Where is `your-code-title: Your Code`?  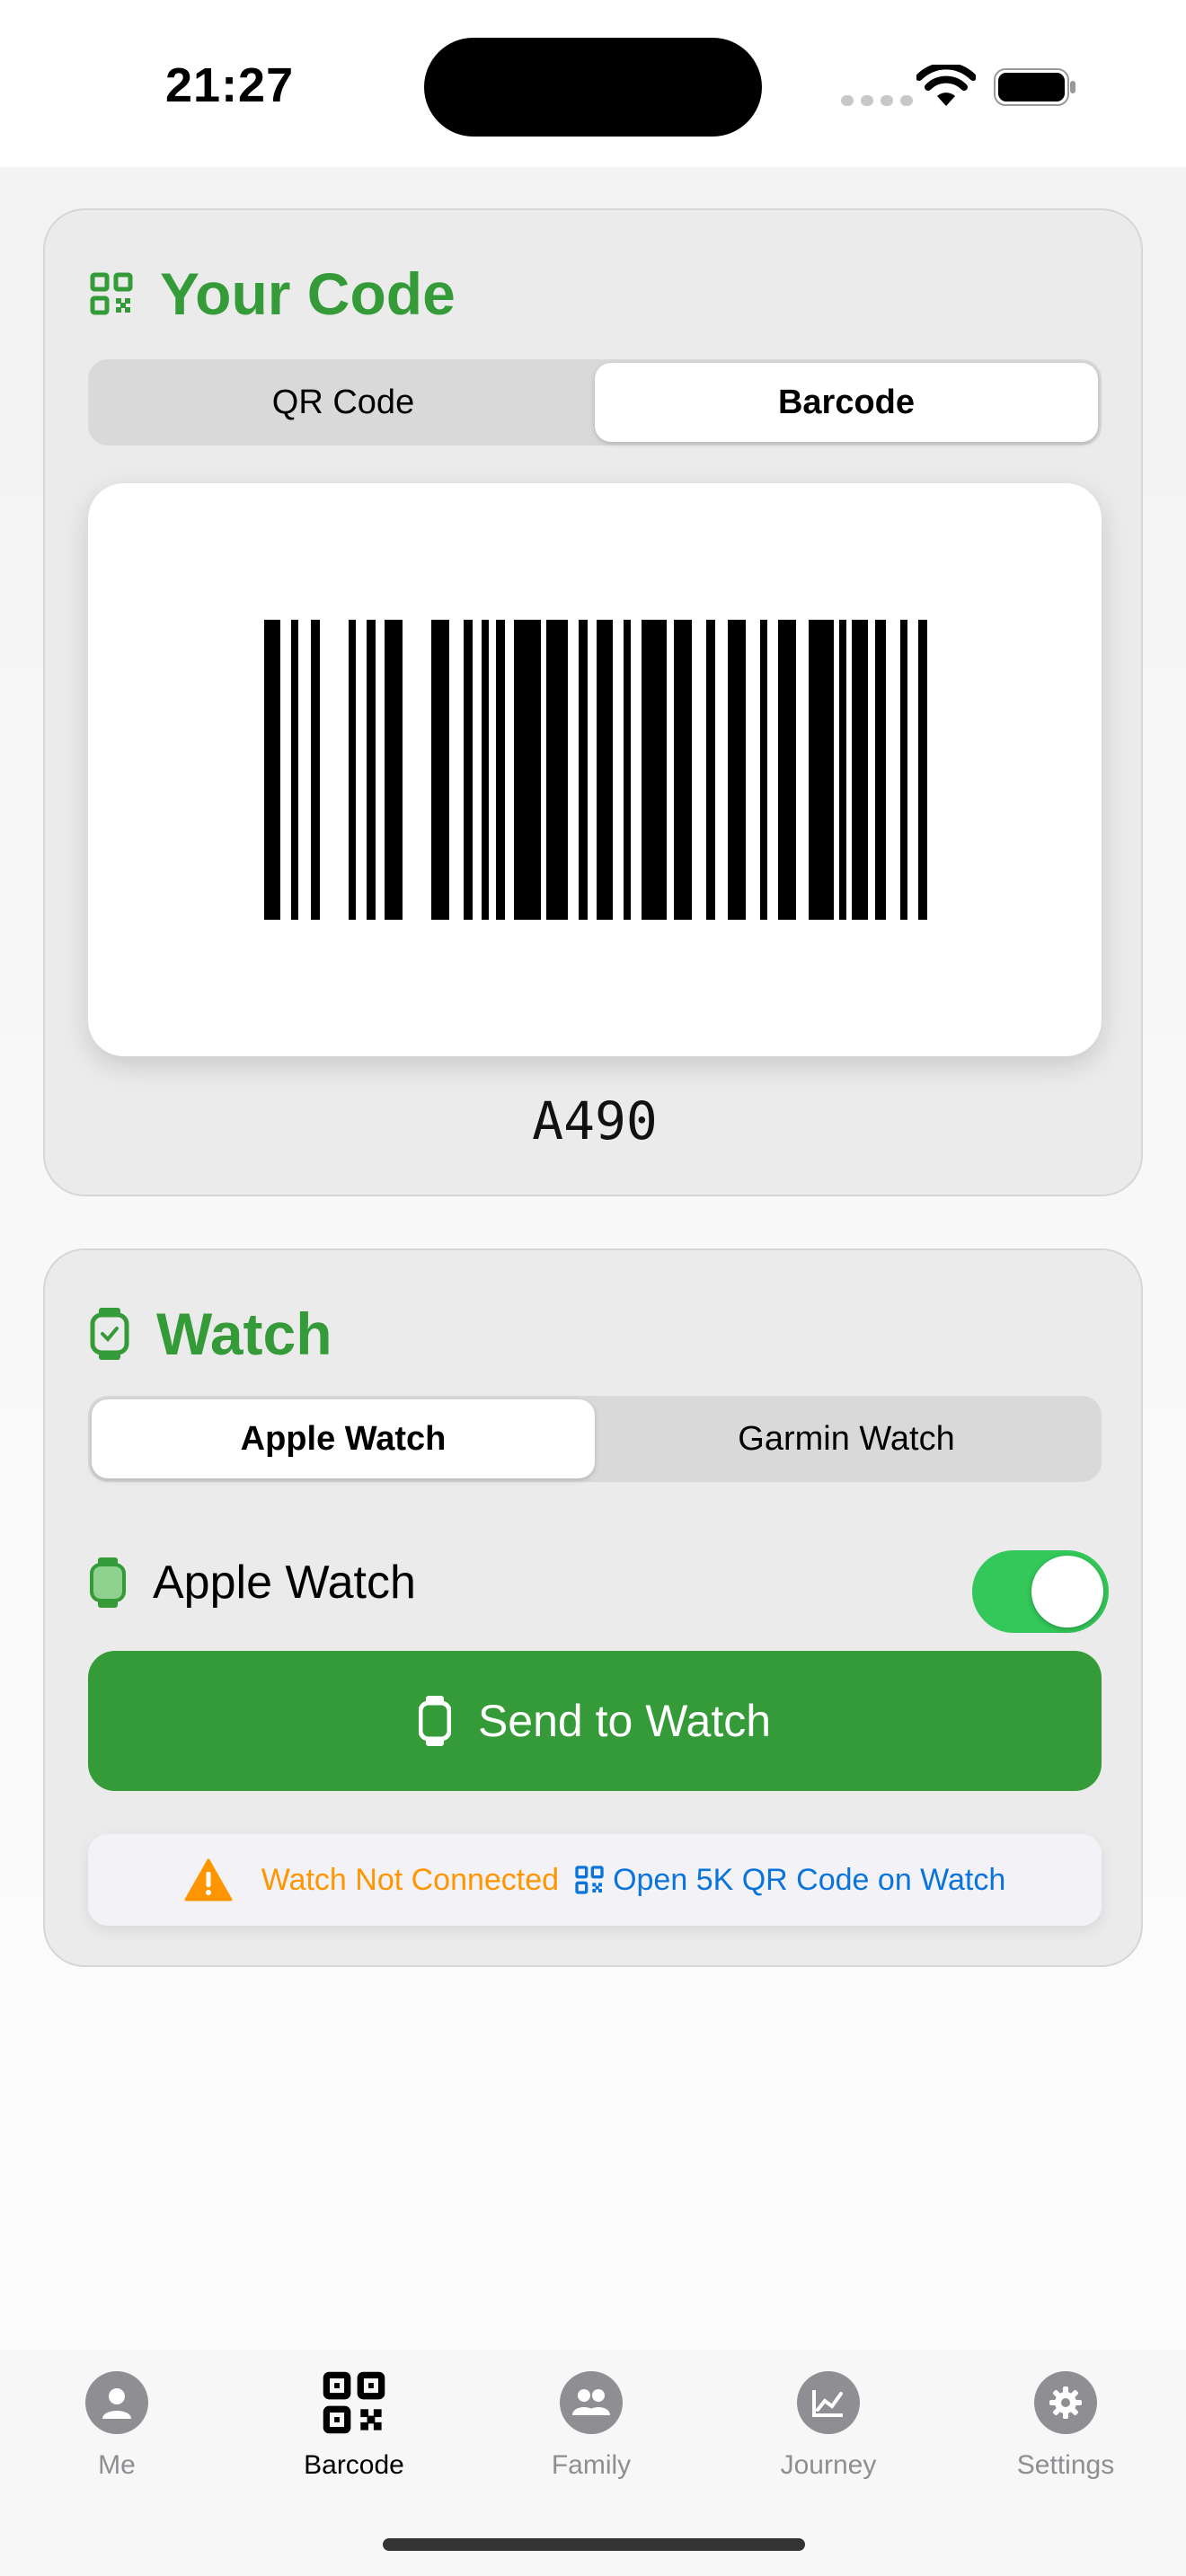 your-code-title: Your Code is located at coordinates (308, 293).